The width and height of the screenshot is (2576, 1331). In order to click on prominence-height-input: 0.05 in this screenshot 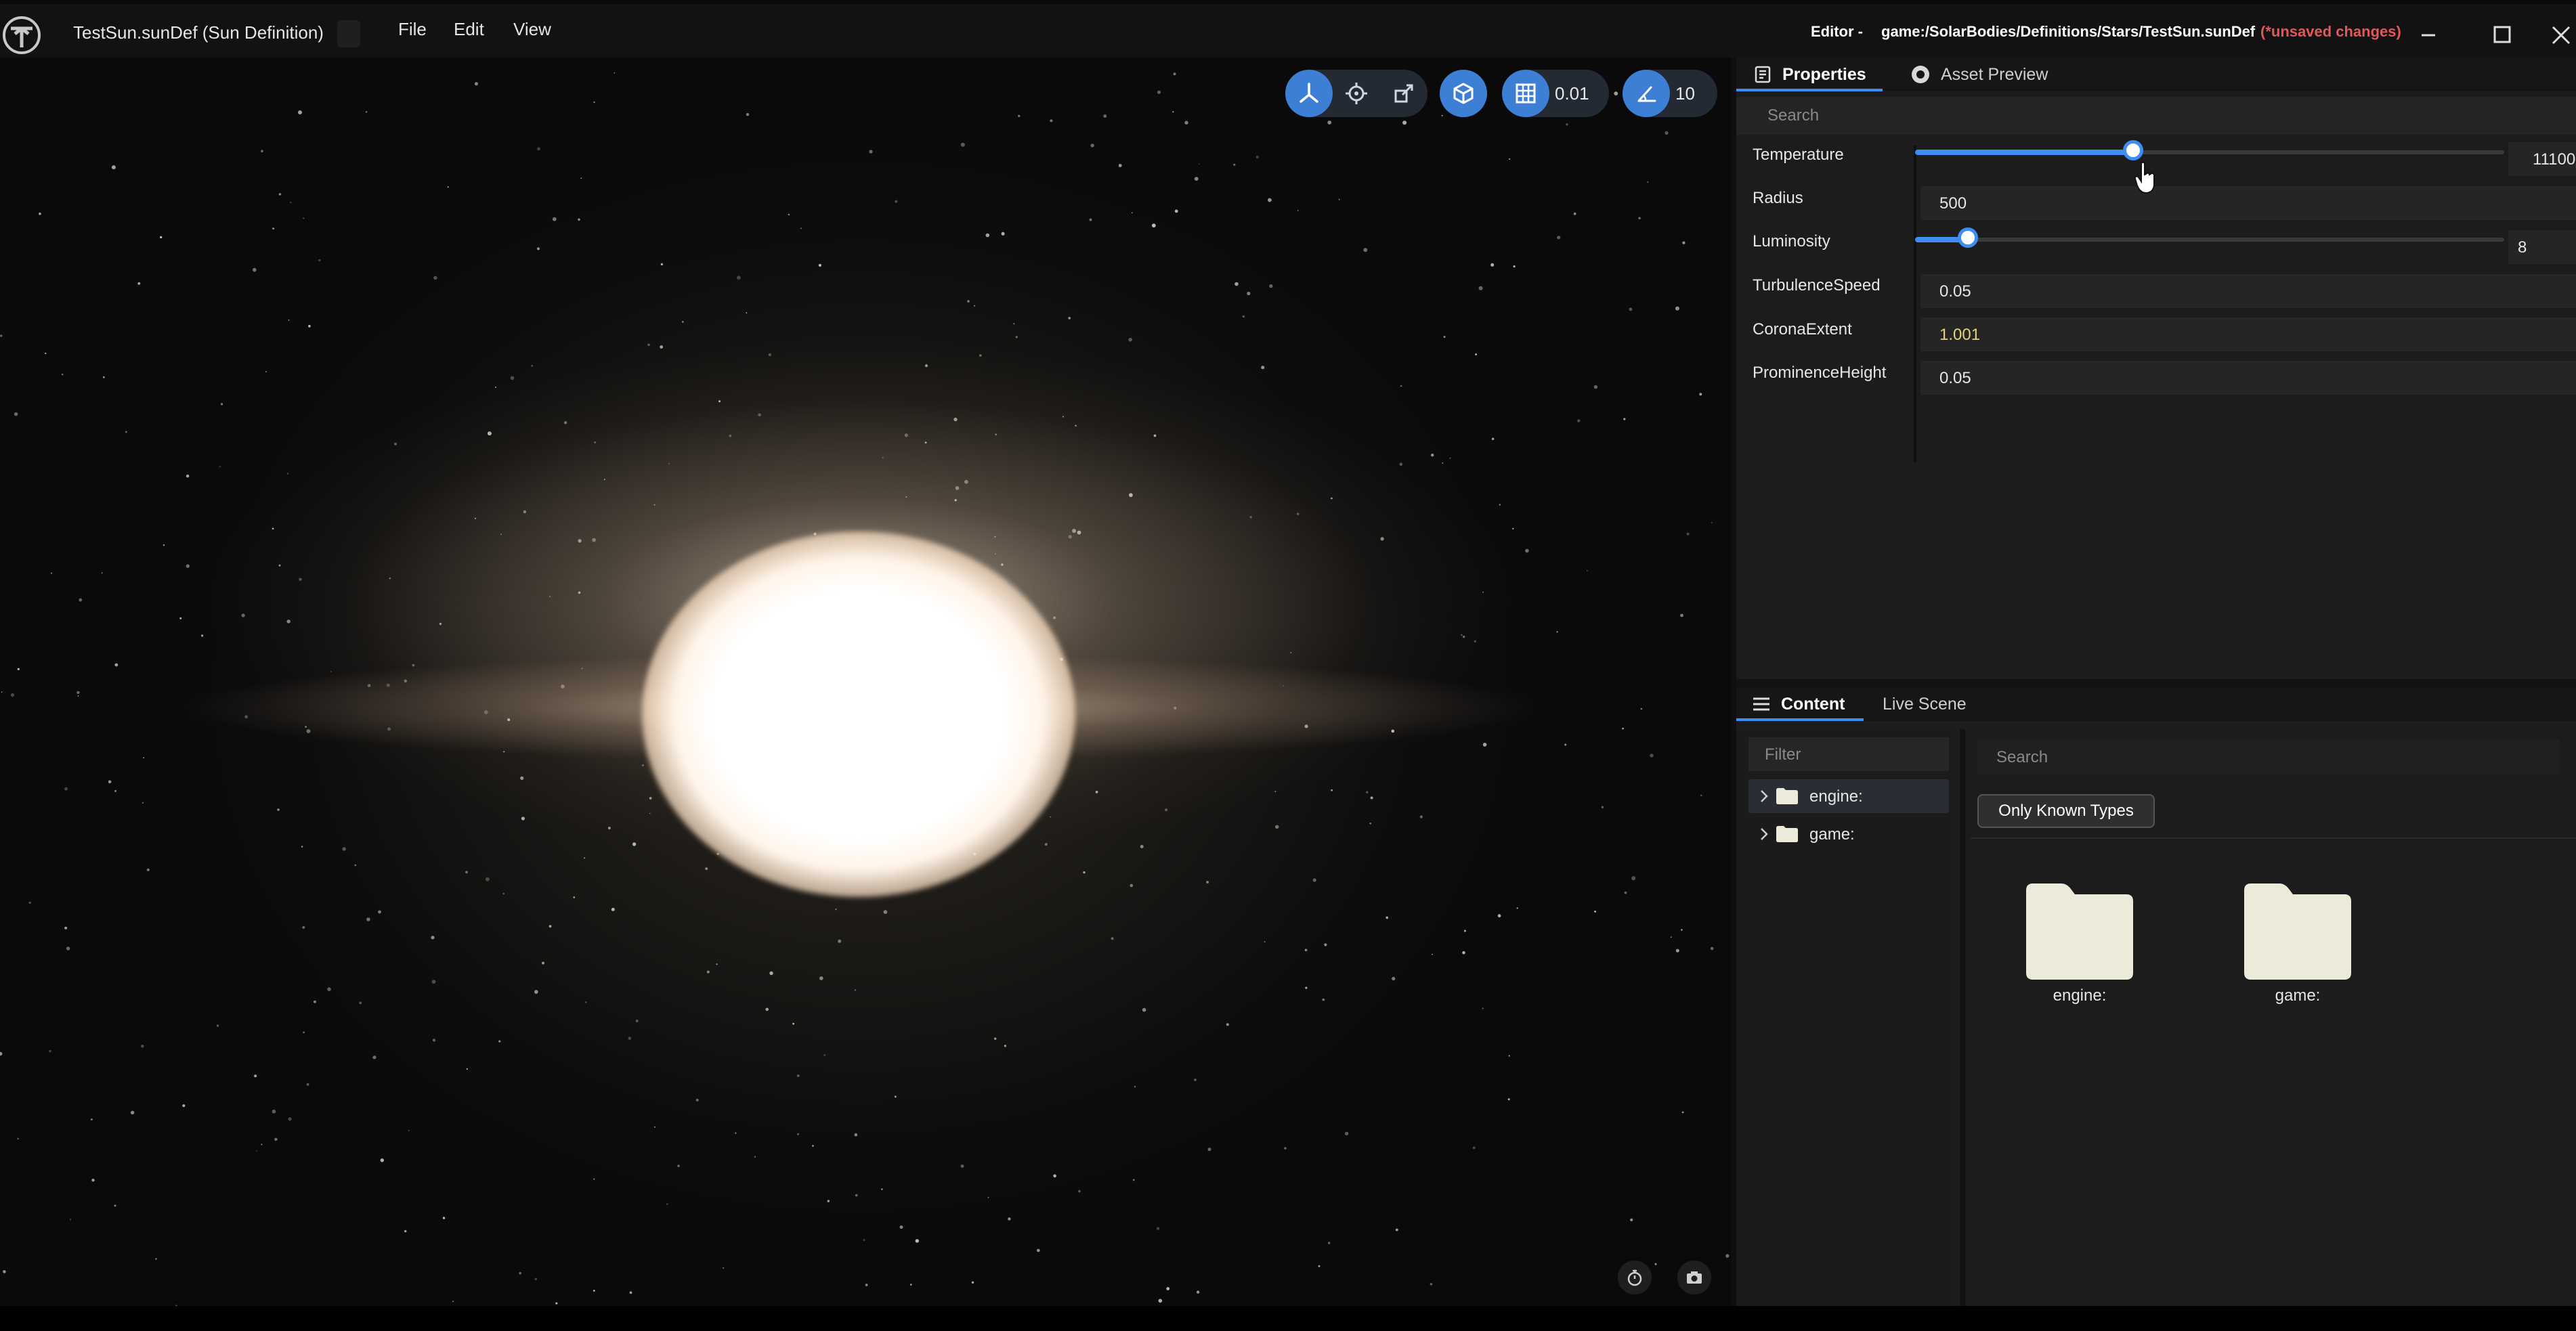, I will do `click(2248, 378)`.